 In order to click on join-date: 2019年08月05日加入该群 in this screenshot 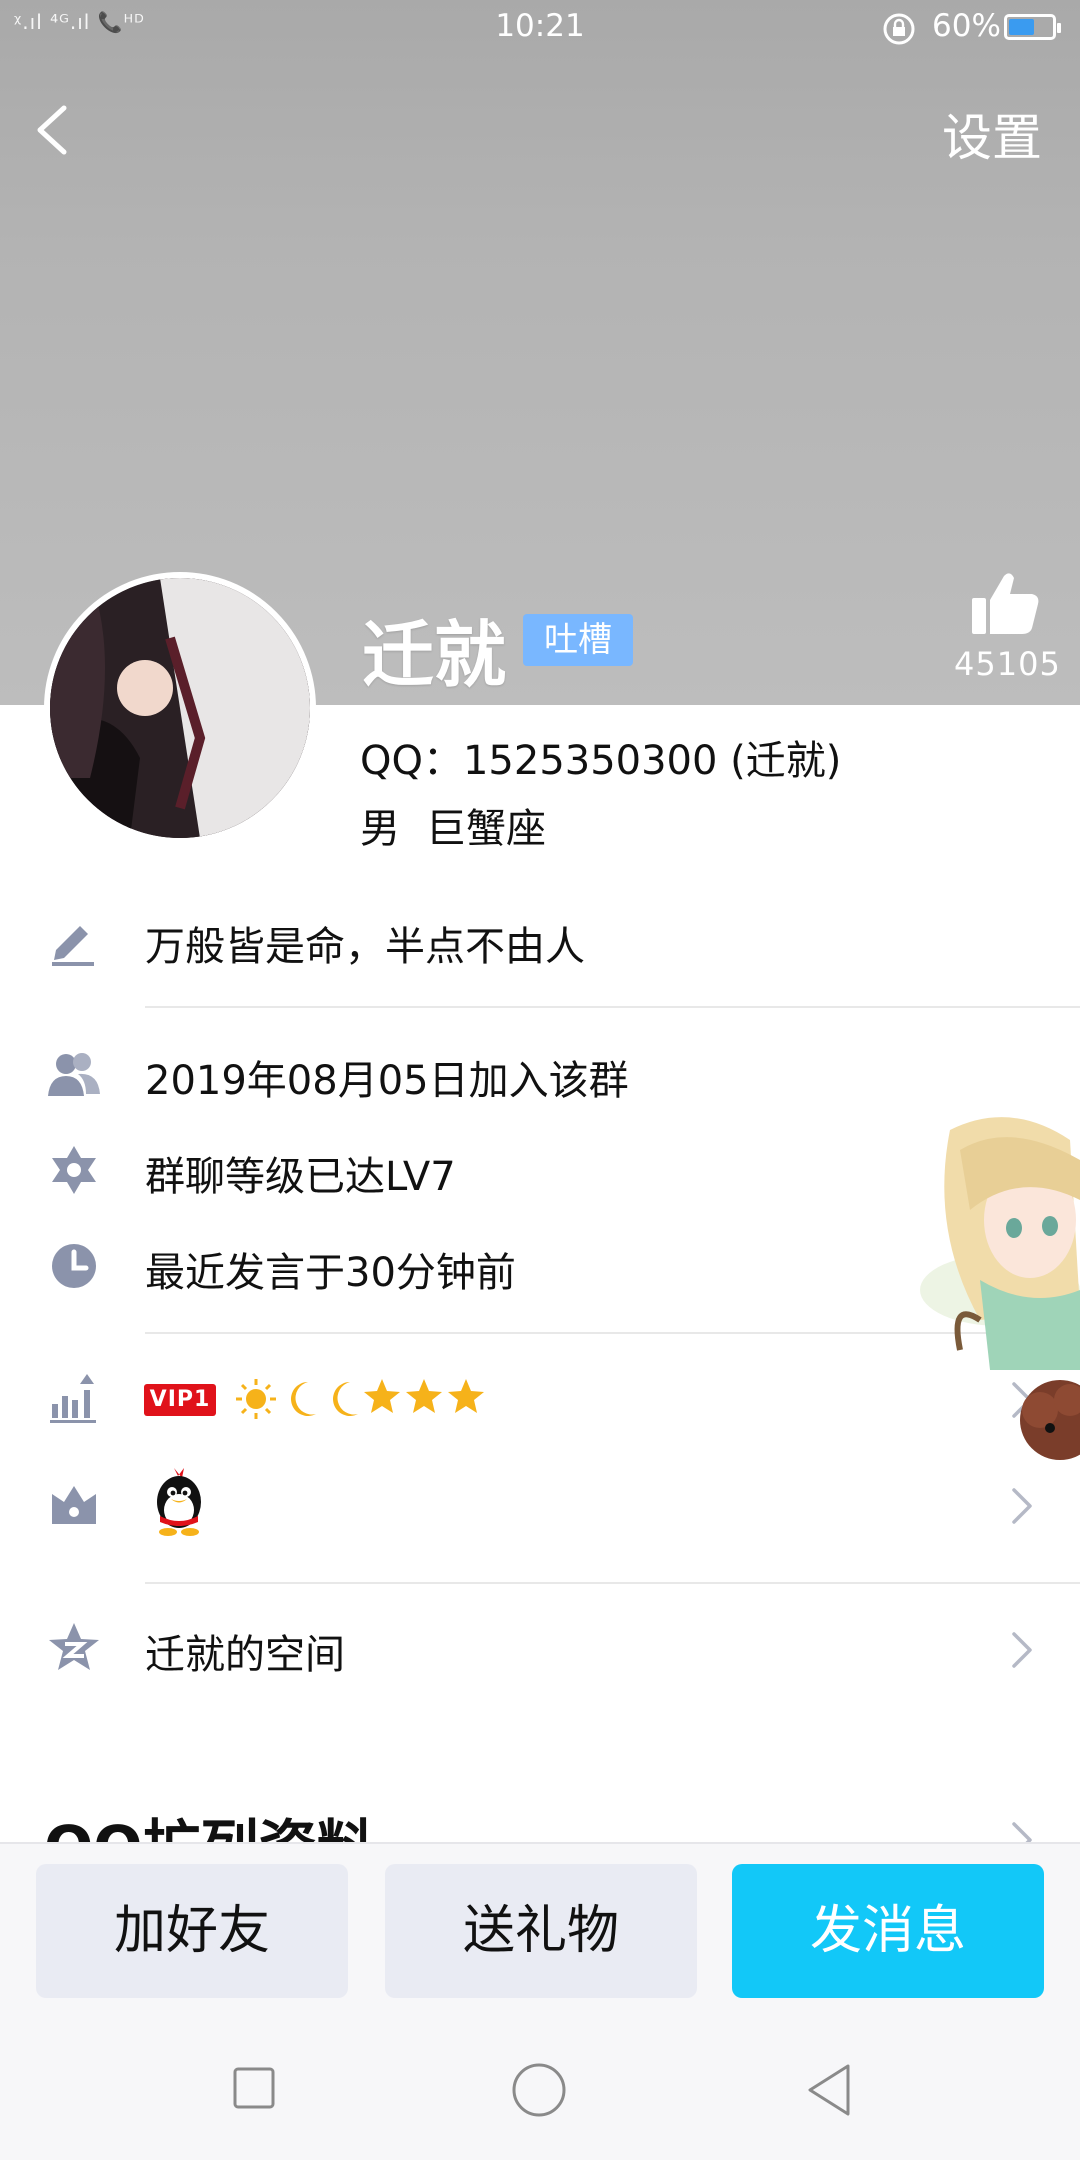, I will do `click(387, 1081)`.